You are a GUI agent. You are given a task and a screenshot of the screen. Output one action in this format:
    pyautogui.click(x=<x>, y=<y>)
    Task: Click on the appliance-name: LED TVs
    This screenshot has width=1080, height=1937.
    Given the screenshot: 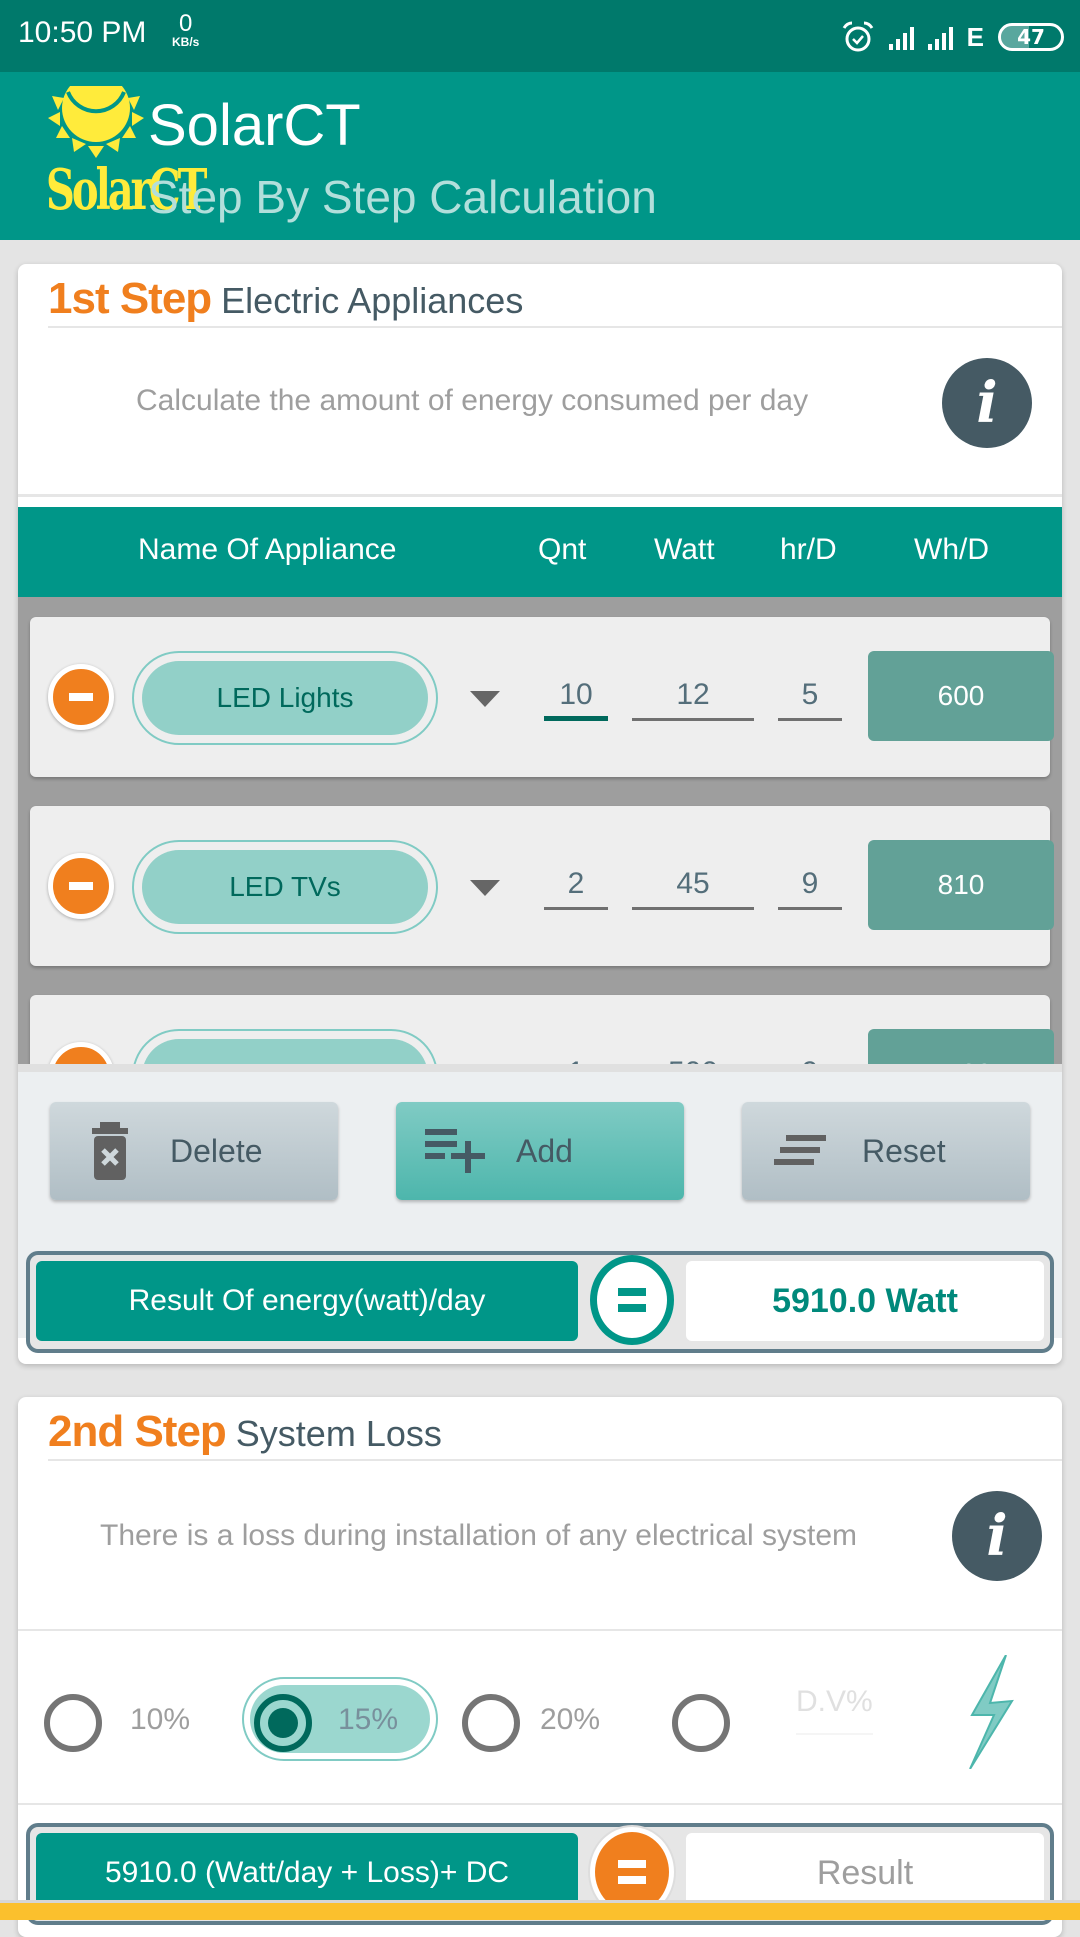 What is the action you would take?
    pyautogui.click(x=285, y=887)
    